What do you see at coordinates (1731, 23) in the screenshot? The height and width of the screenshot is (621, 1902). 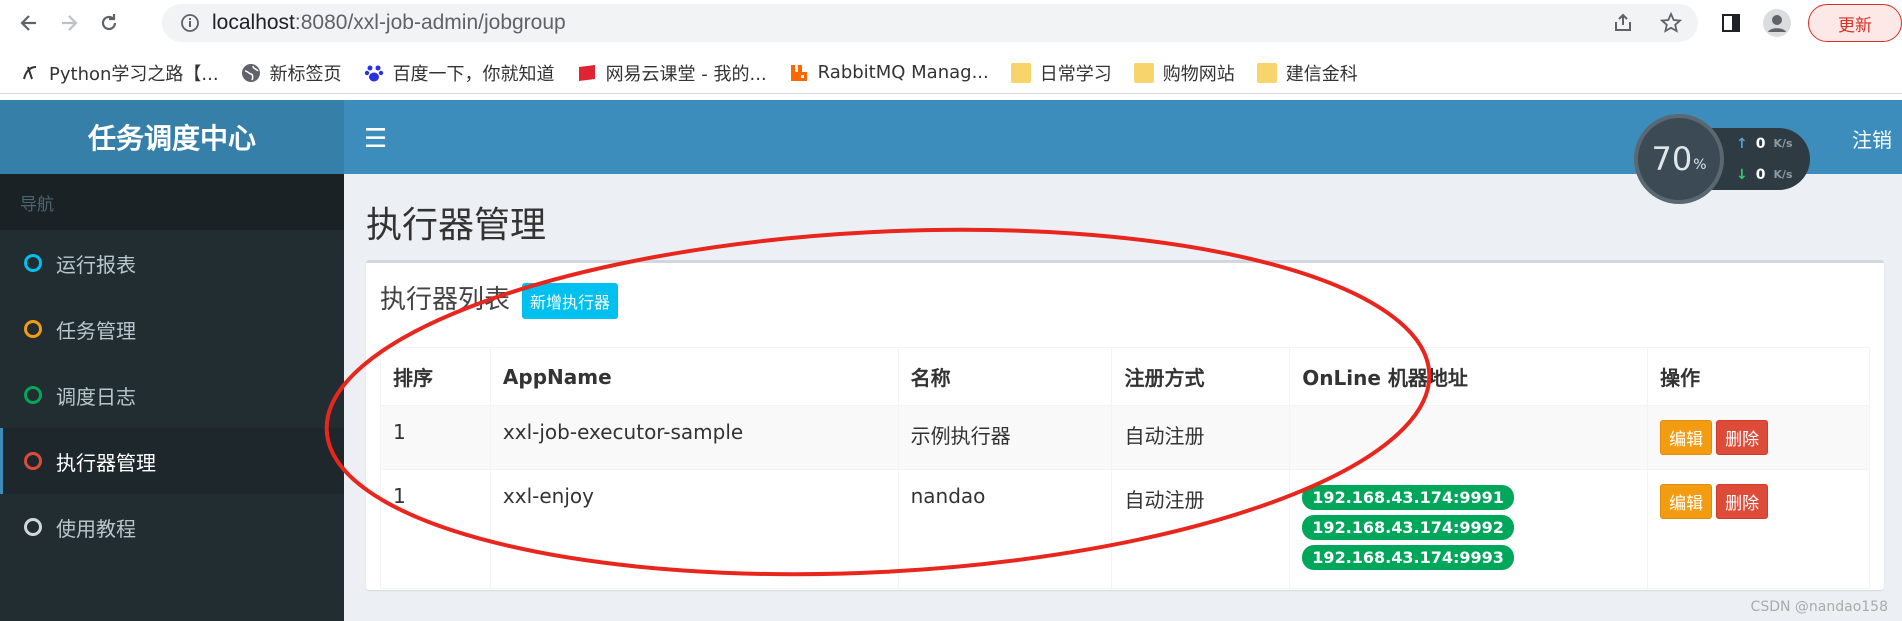 I see `side-panel-icon` at bounding box center [1731, 23].